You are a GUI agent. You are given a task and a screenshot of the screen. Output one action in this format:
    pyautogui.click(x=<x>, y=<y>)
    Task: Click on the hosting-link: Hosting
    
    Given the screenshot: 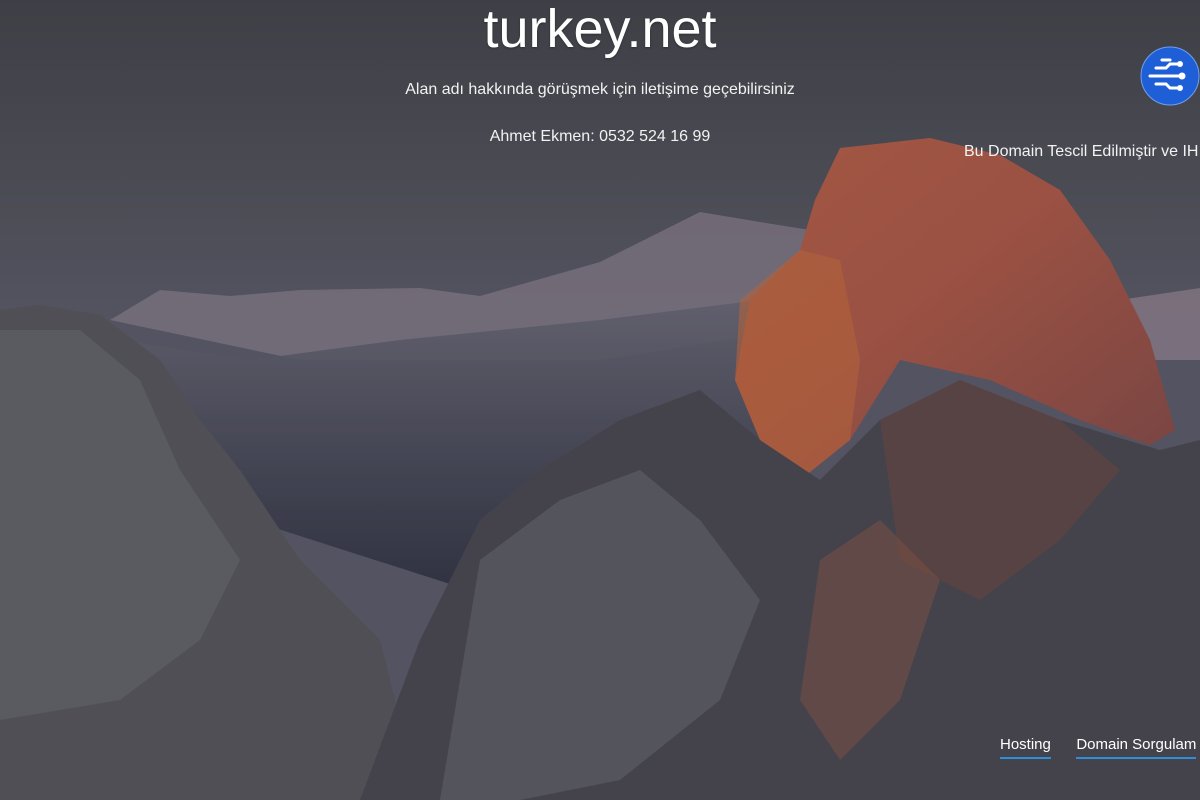 What is the action you would take?
    pyautogui.click(x=1025, y=747)
    